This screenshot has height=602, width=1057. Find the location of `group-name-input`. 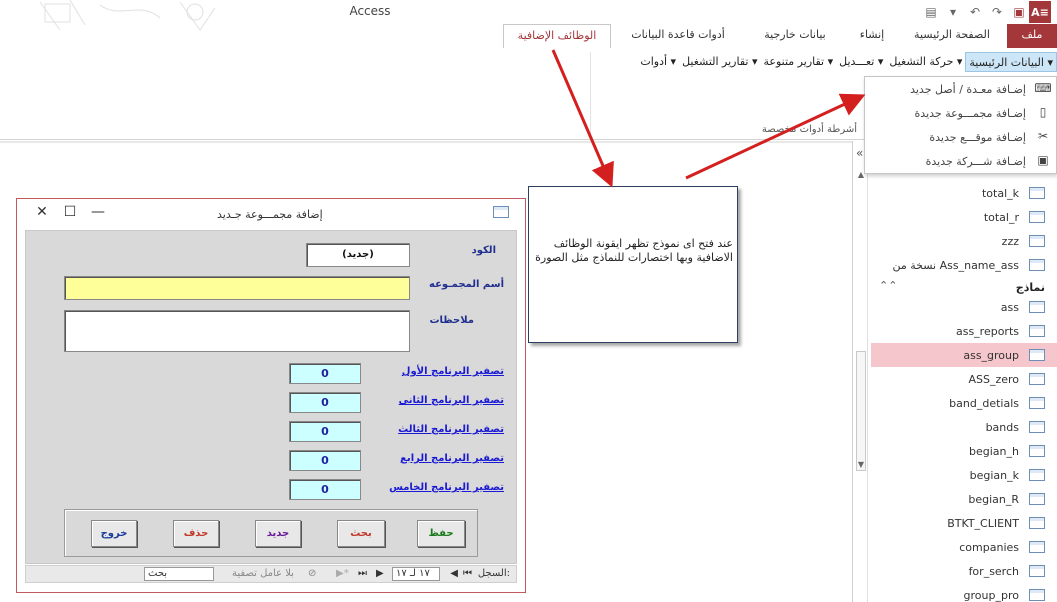

group-name-input is located at coordinates (237, 288).